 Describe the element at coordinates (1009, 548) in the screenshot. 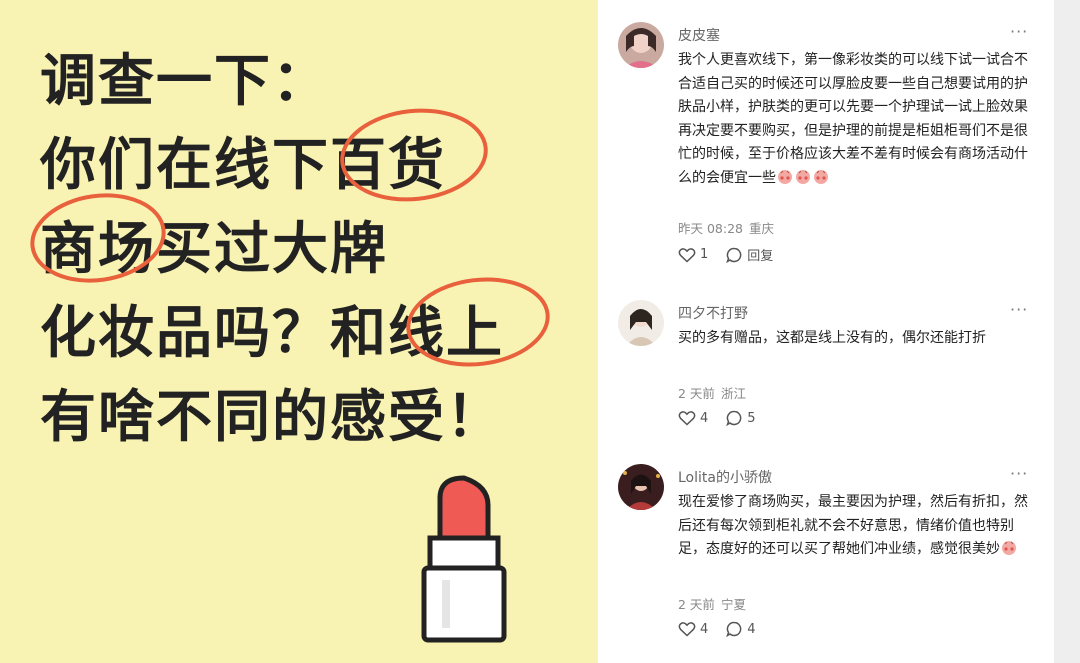

I see `blush-emoji-icon` at that location.